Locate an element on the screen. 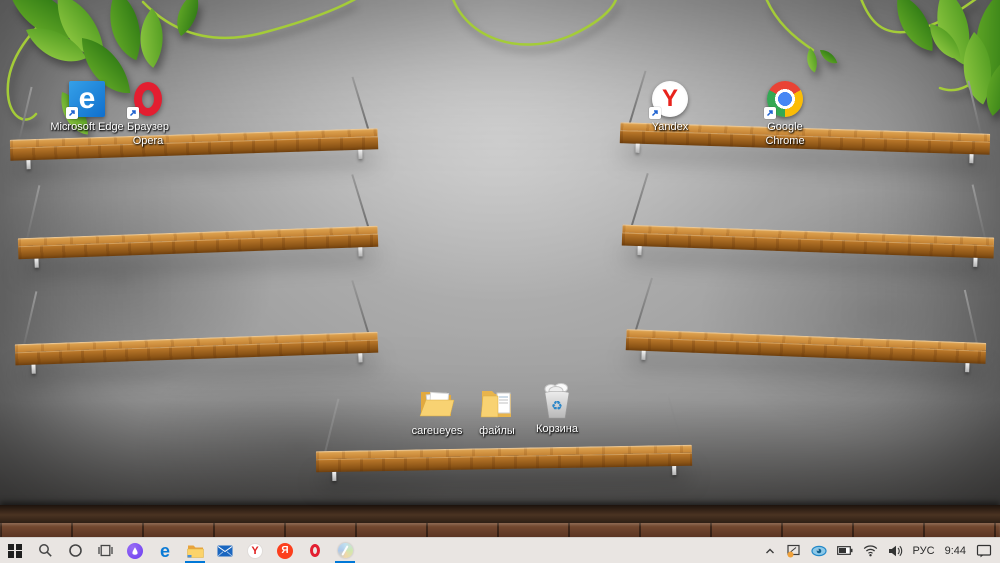  yandex-button: Я is located at coordinates (285, 550).